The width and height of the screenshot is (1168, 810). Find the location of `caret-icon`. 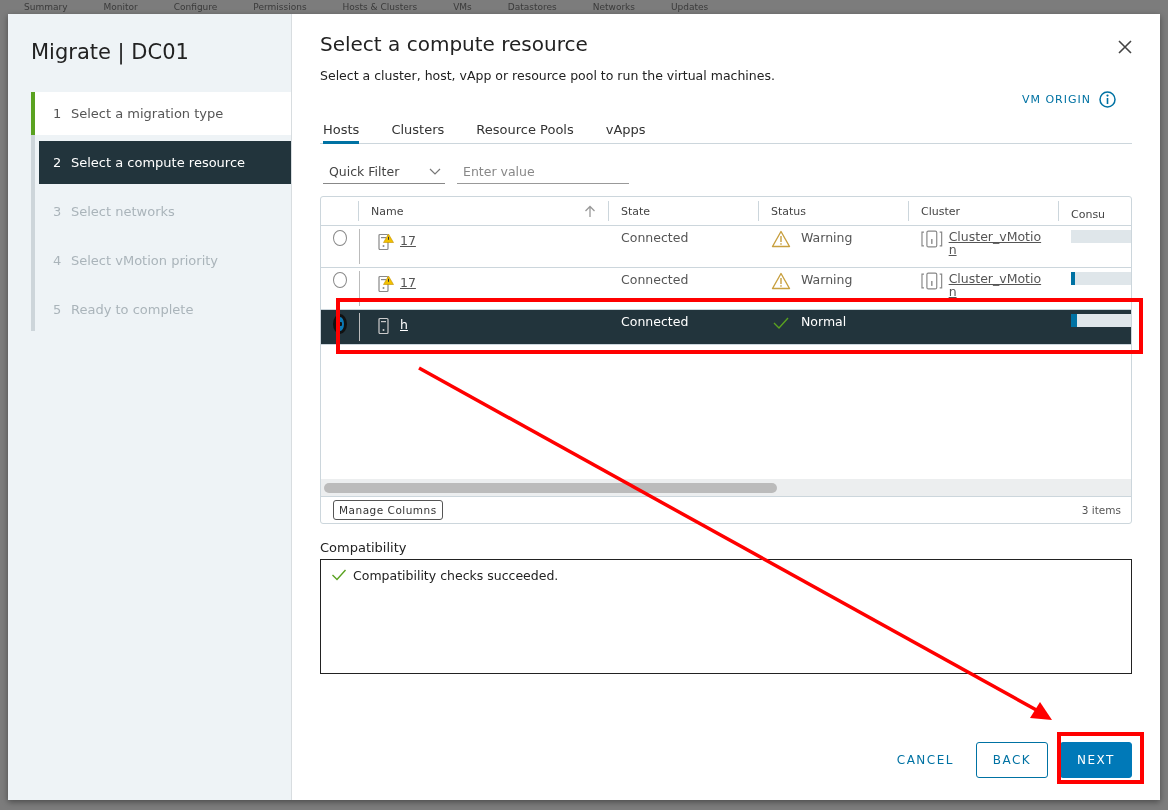

caret-icon is located at coordinates (435, 171).